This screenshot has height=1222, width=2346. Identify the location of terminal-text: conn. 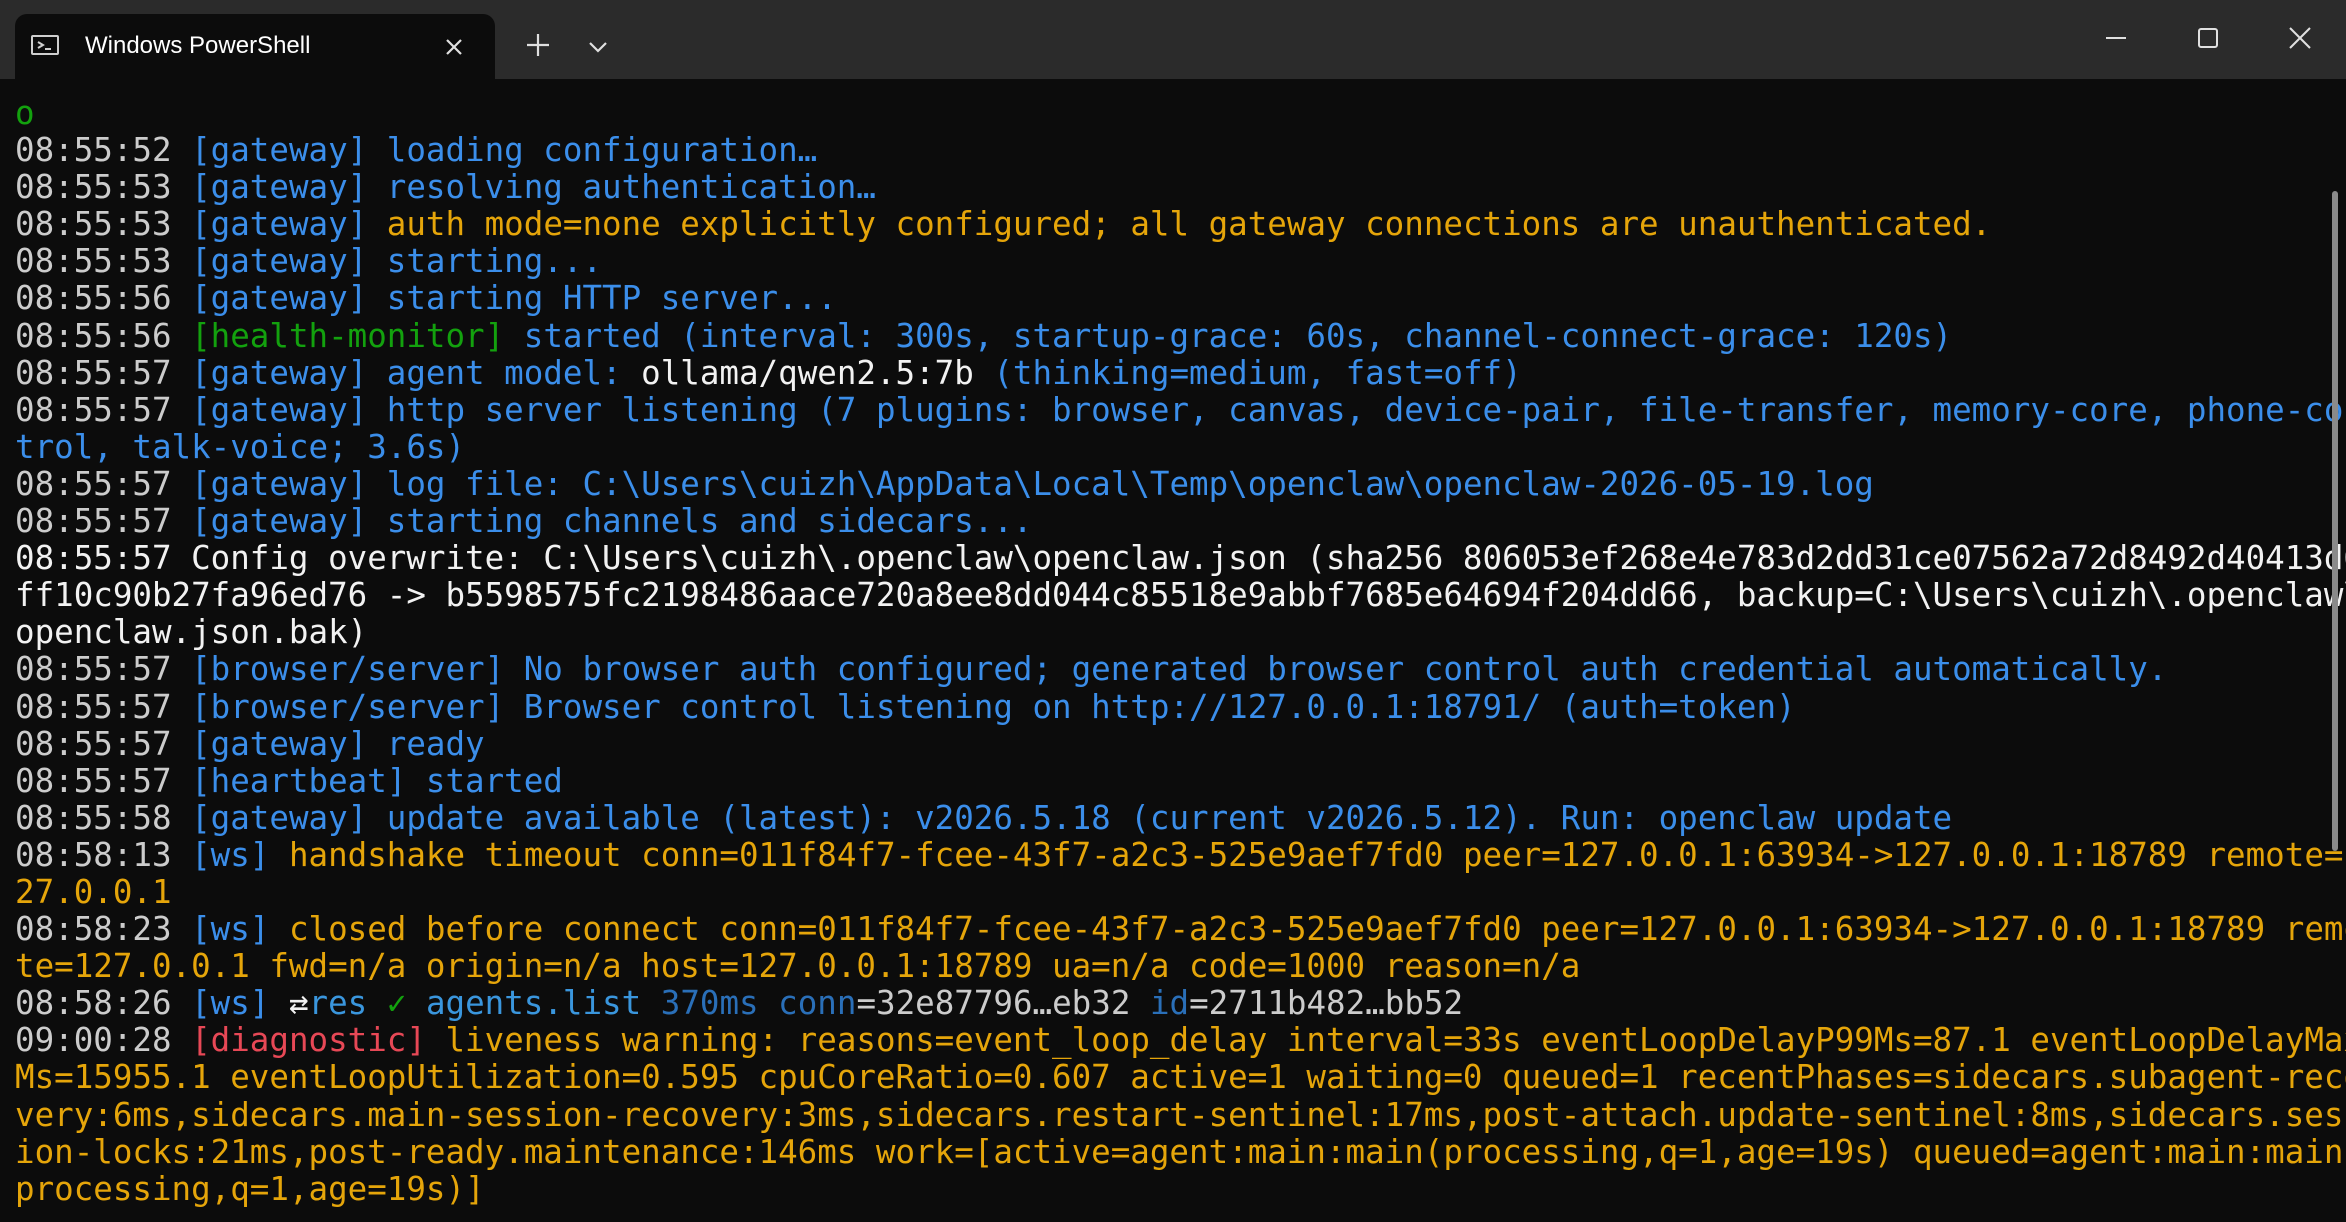
(817, 1003).